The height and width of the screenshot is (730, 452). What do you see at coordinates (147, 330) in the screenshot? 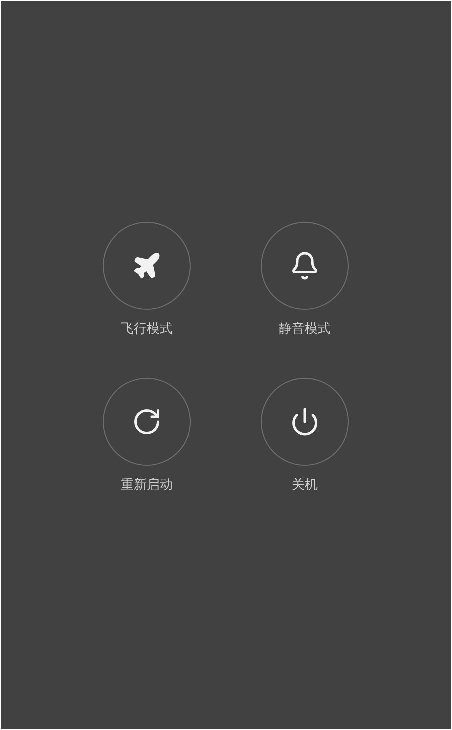
I see `action-label: 飞行模式` at bounding box center [147, 330].